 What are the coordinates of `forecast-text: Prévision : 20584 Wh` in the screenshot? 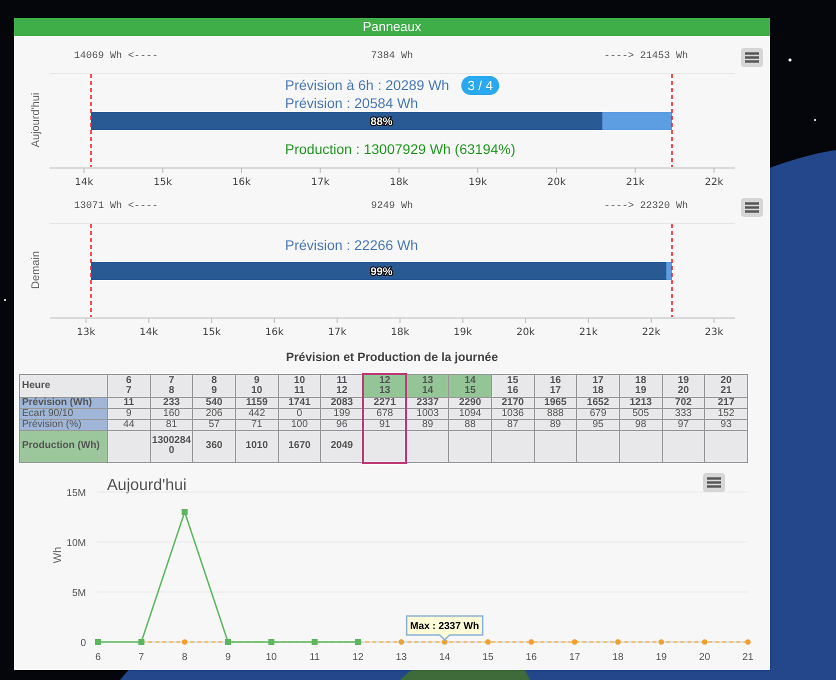 It's located at (351, 103).